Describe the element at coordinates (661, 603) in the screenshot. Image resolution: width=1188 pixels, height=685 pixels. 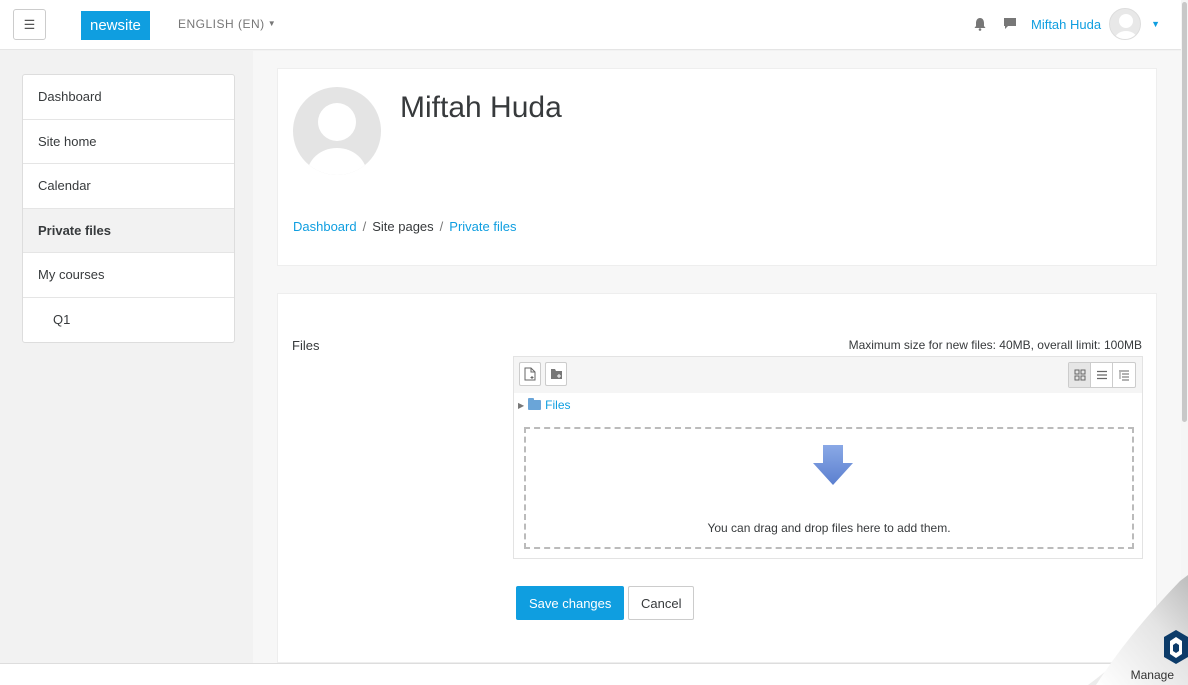
I see `cancel-button: Cancel` at that location.